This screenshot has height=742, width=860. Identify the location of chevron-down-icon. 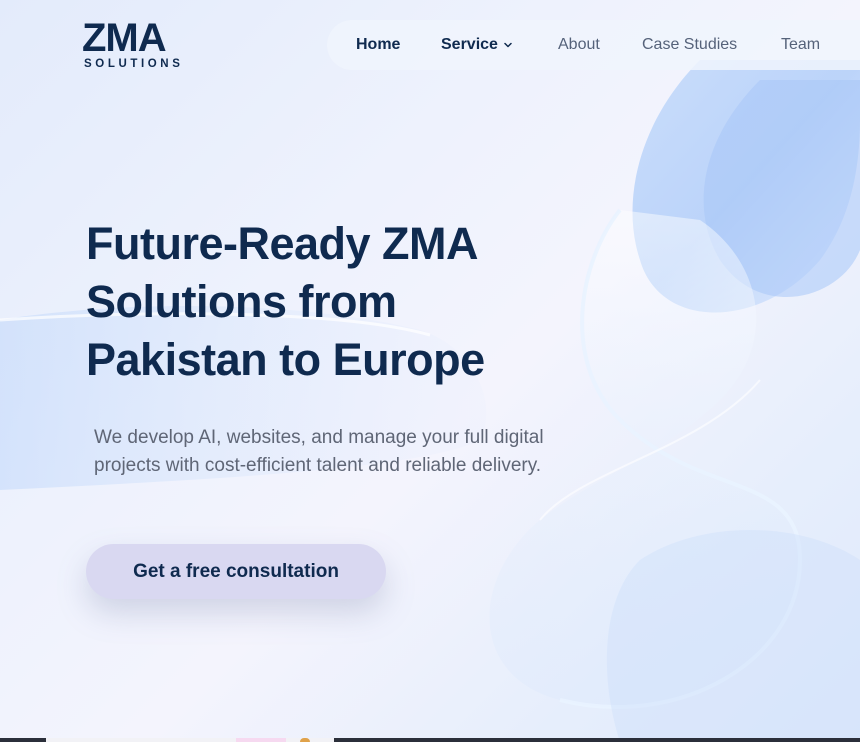
(508, 45).